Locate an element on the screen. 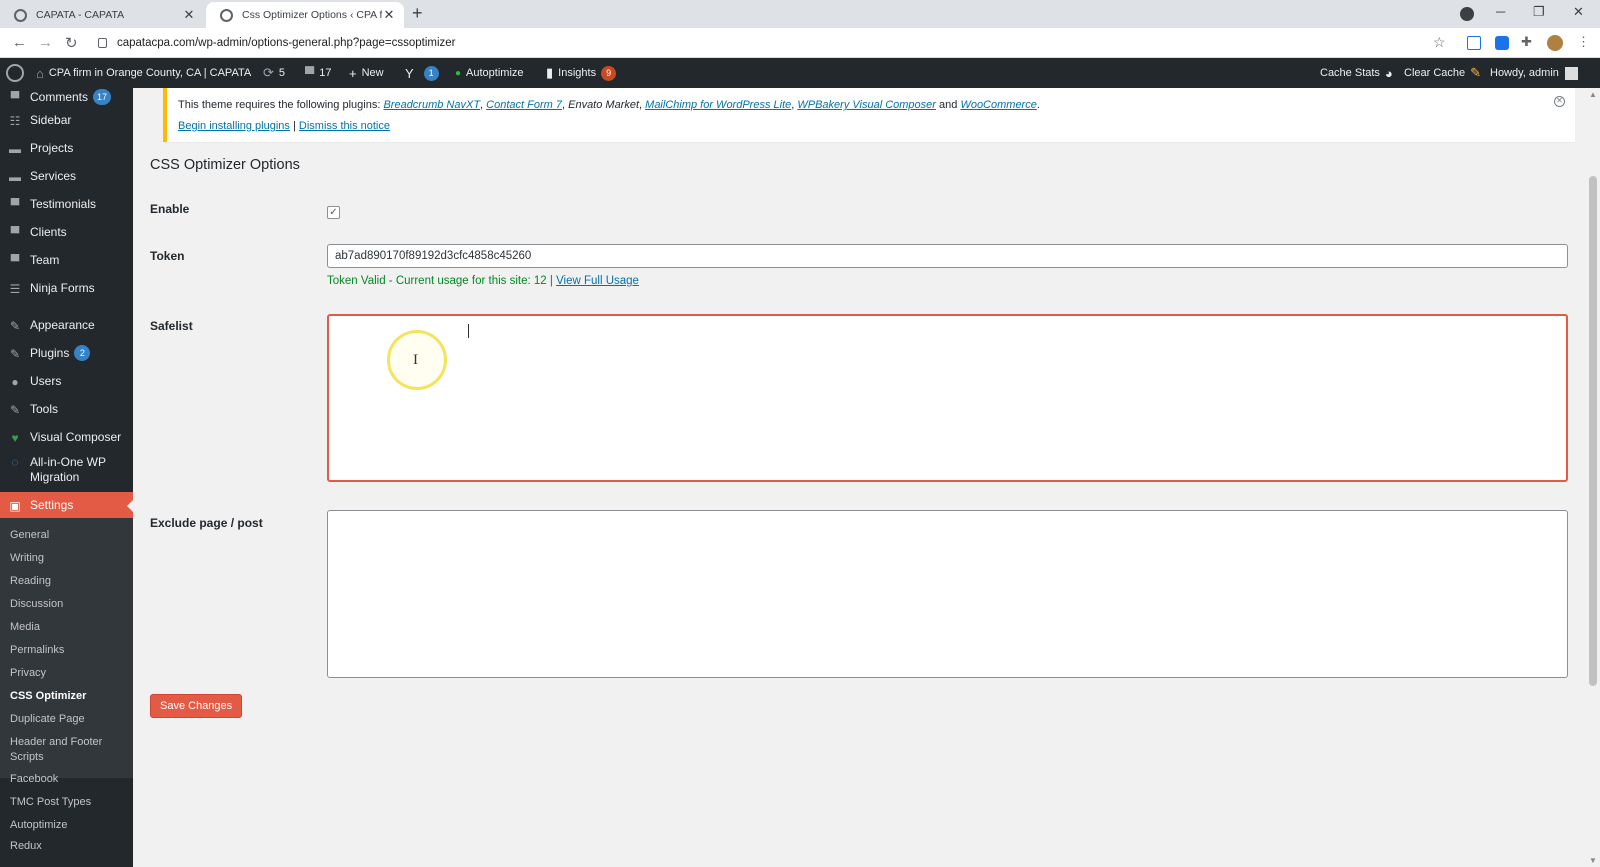 The width and height of the screenshot is (1600, 867). back-icon: ← is located at coordinates (19, 42).